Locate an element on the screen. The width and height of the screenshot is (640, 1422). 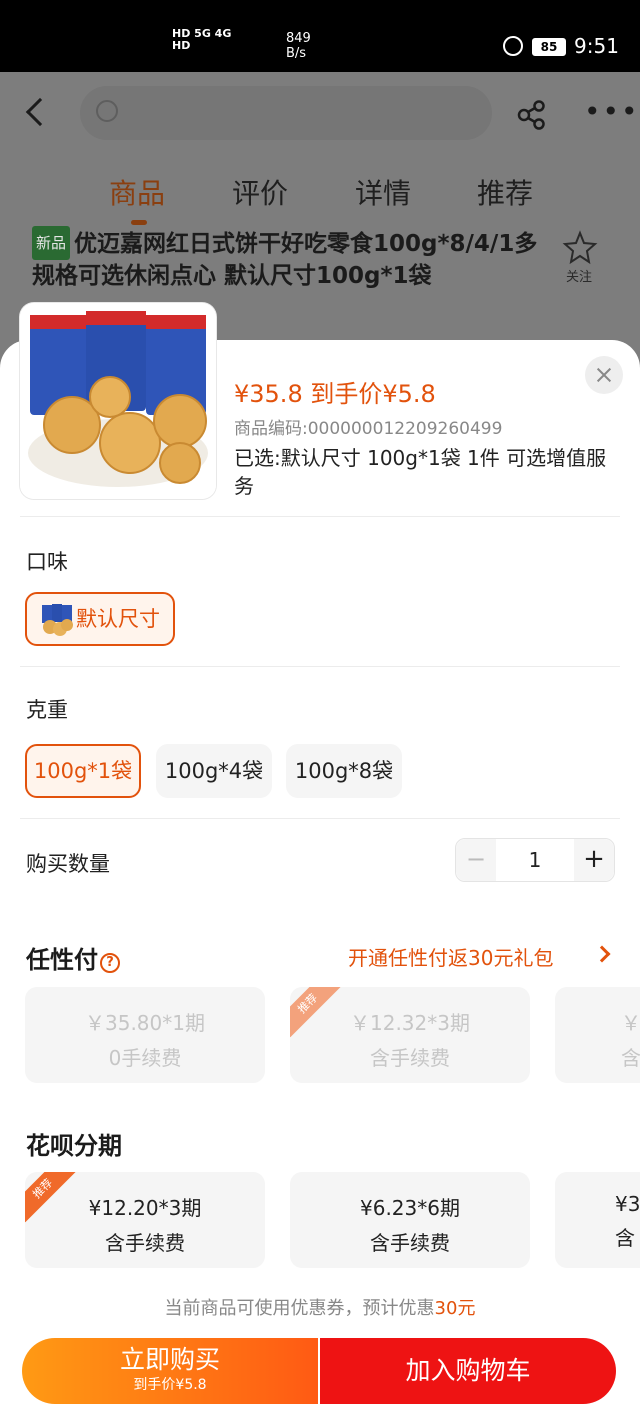
search-icon is located at coordinates (107, 111).